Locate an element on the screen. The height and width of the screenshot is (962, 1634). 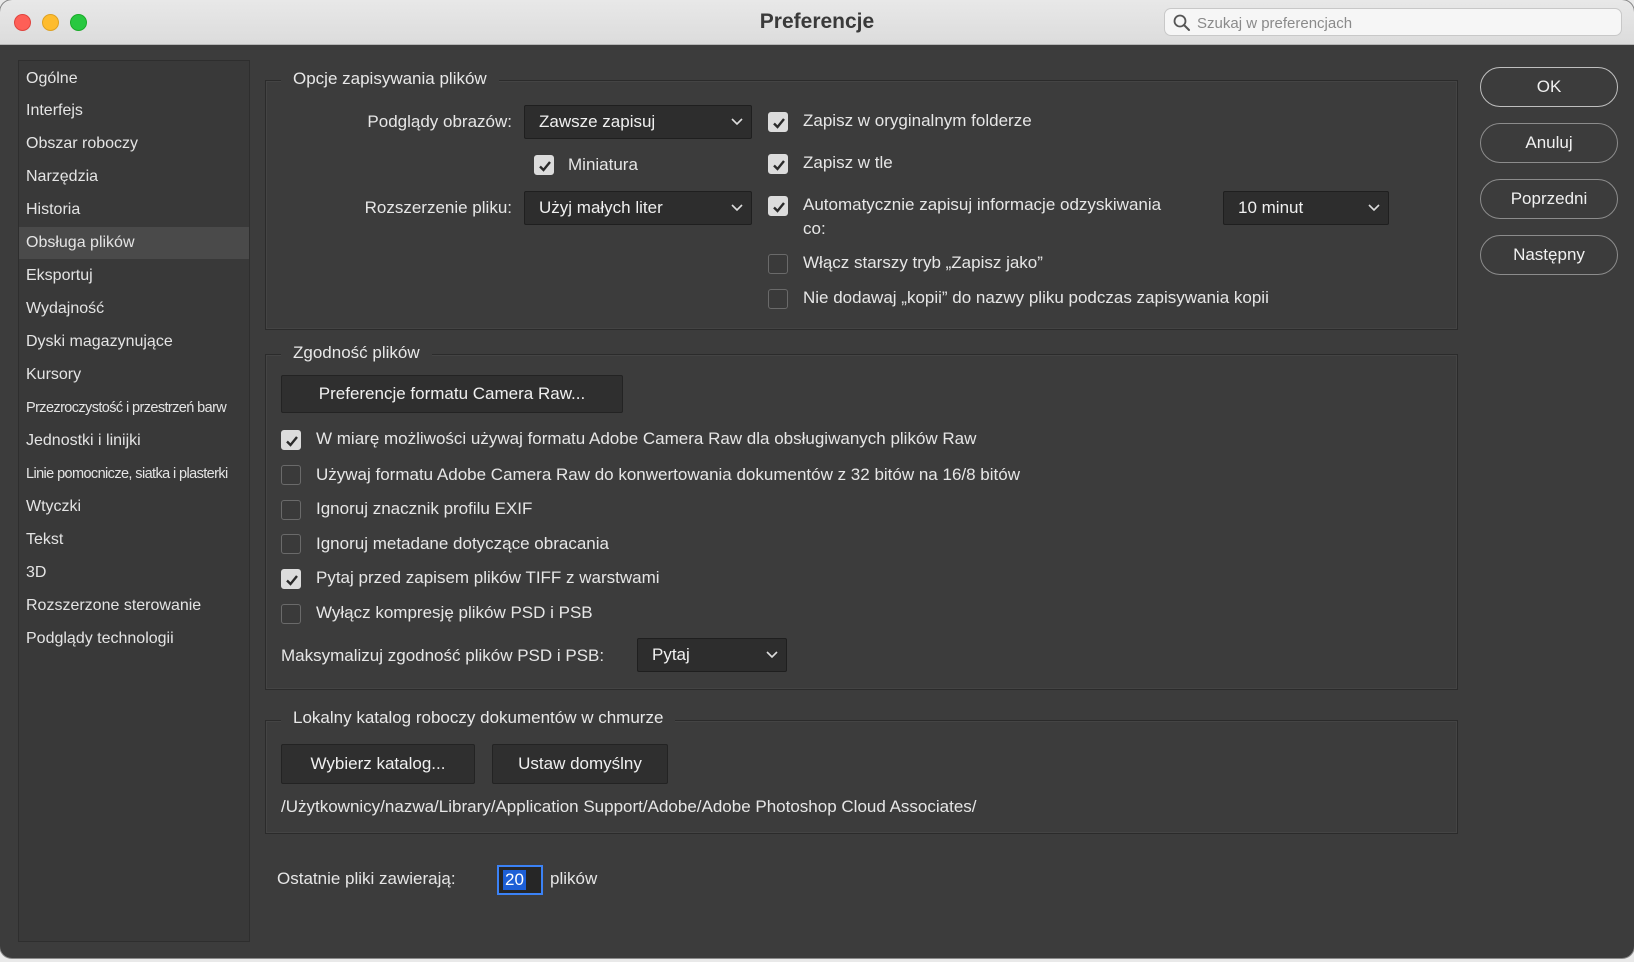
sidebar-item-units: Jednostki i linijki is located at coordinates (134, 441).